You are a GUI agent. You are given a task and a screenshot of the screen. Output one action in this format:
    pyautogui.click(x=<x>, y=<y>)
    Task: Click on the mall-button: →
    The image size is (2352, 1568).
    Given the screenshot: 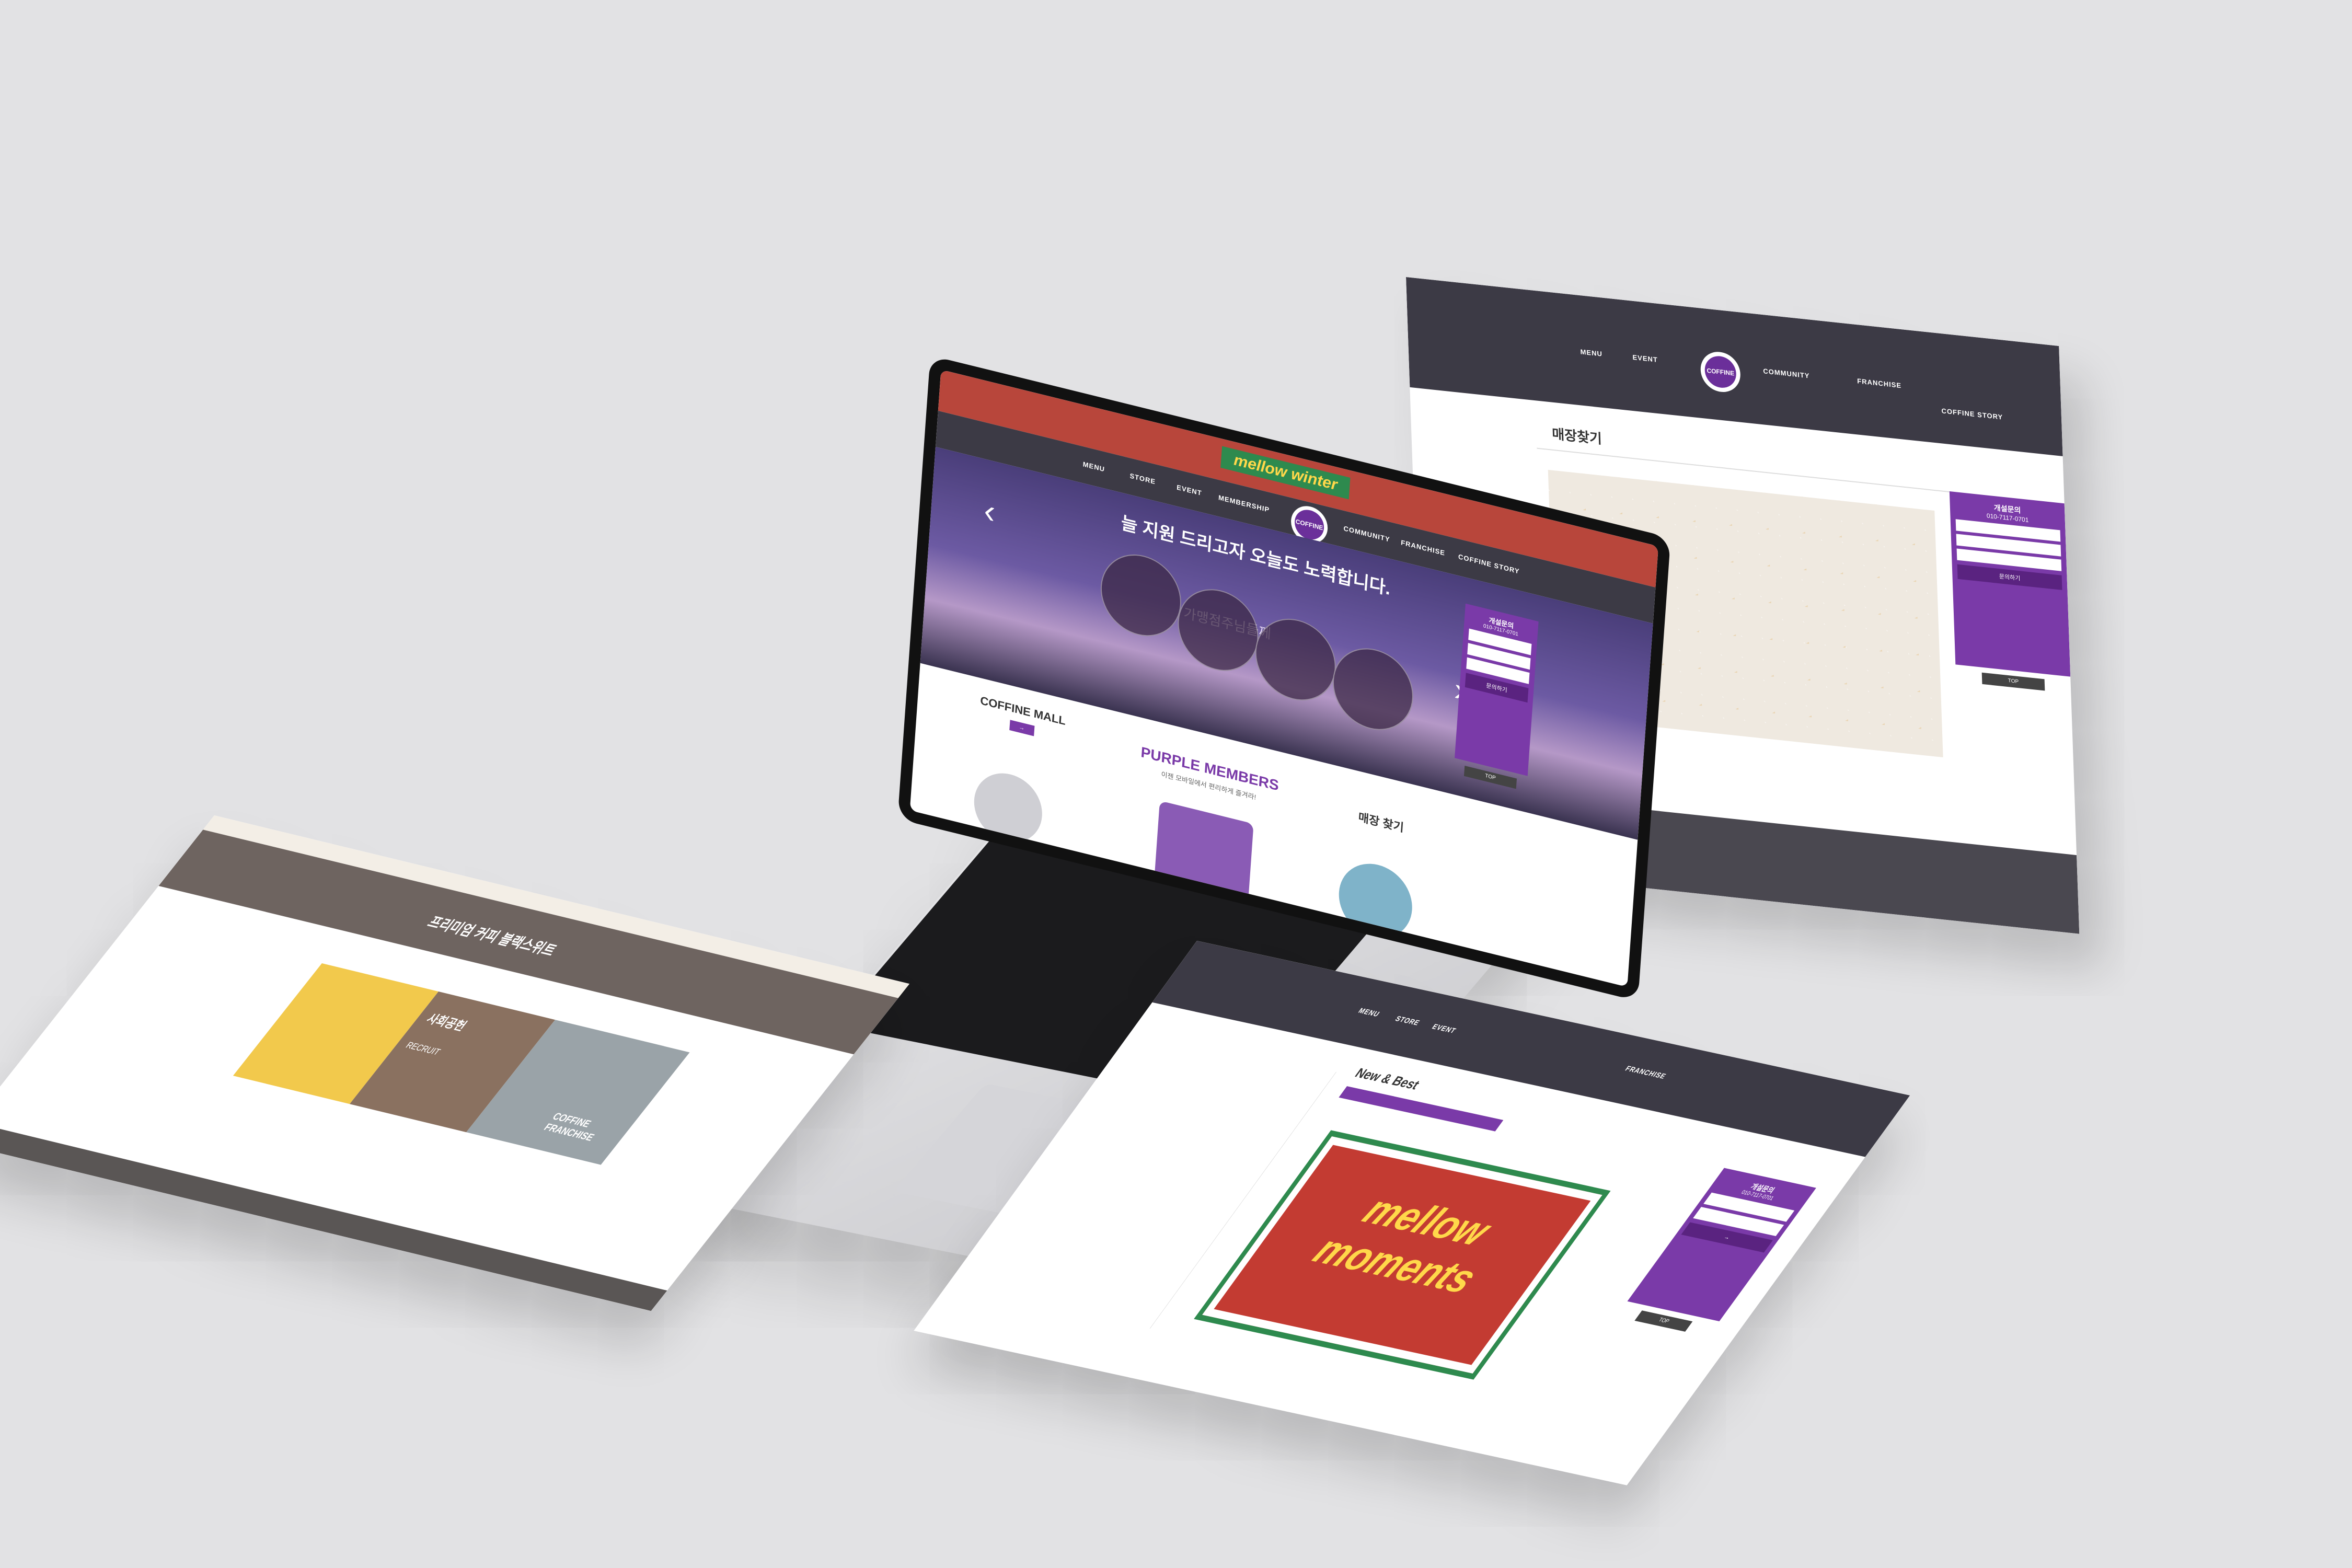 What is the action you would take?
    pyautogui.click(x=1022, y=728)
    